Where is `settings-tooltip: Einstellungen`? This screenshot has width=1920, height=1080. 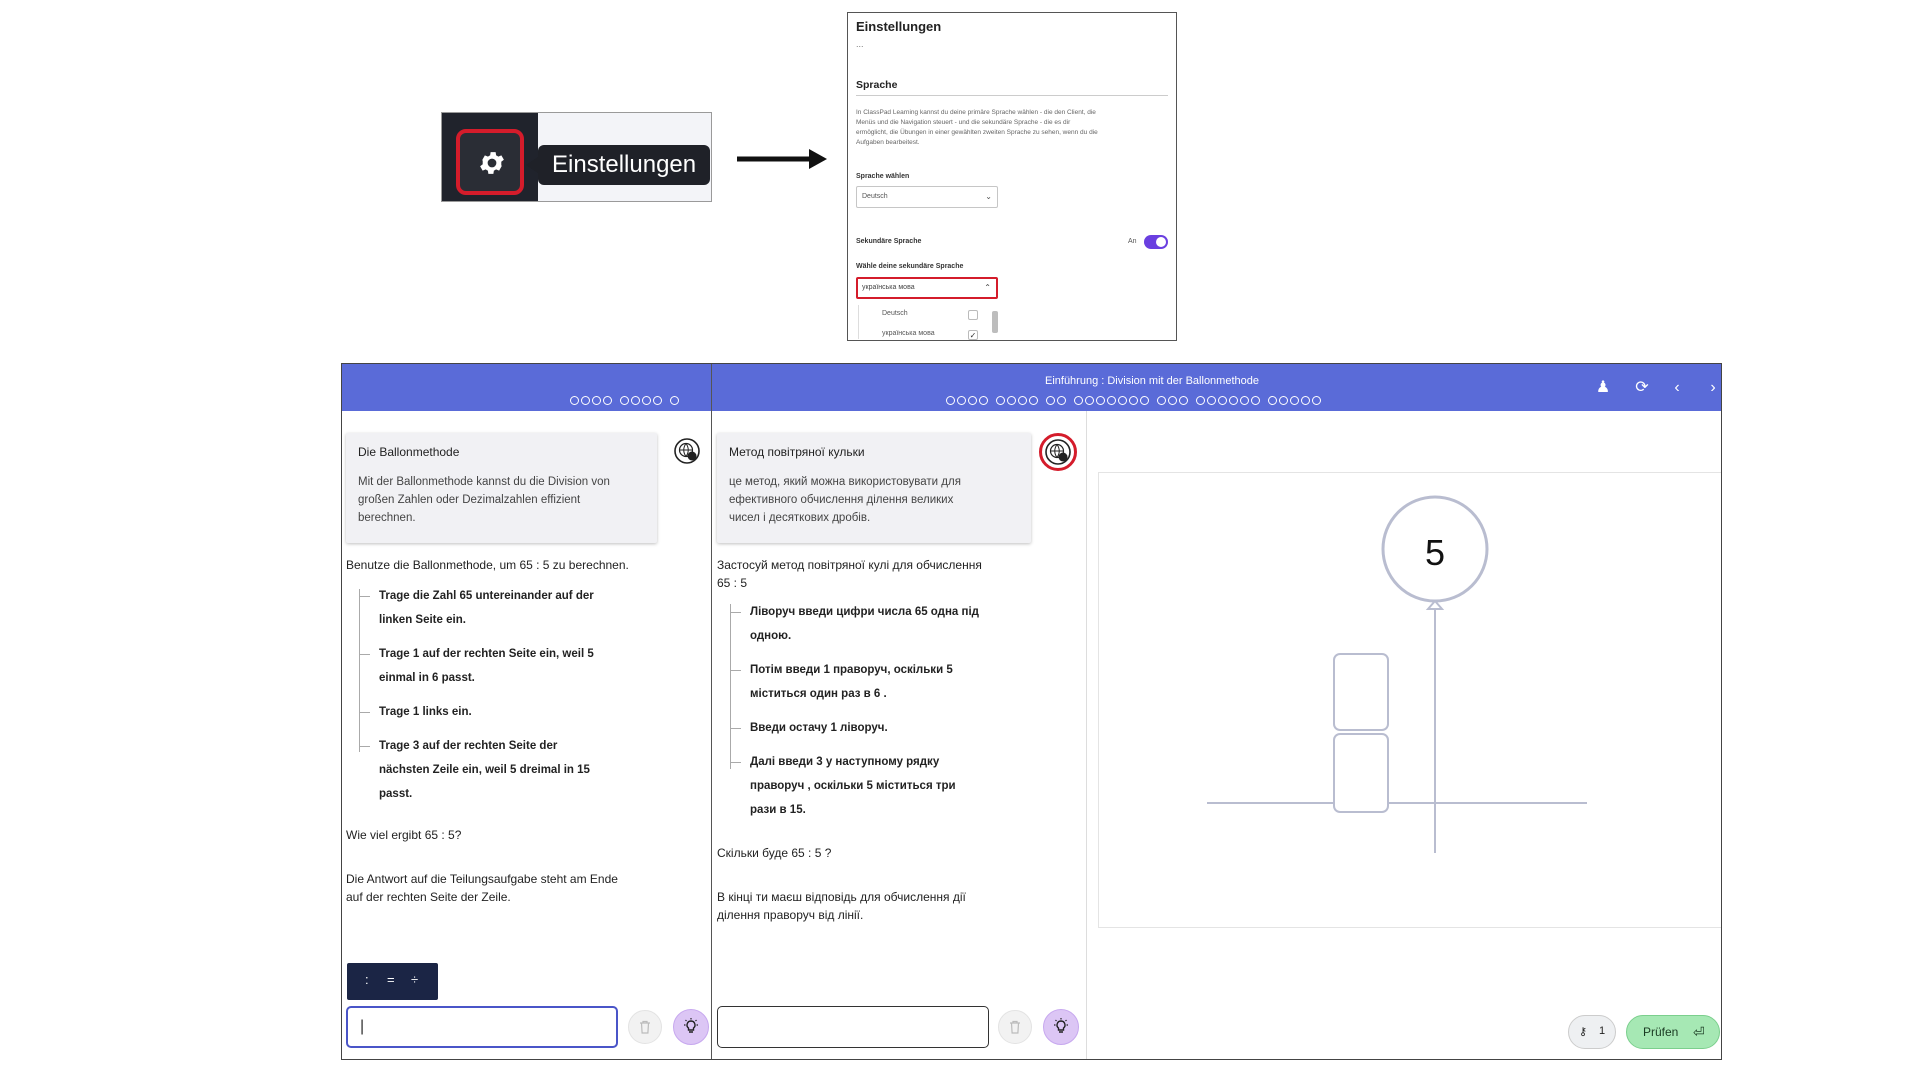
settings-tooltip: Einstellungen is located at coordinates (618, 165).